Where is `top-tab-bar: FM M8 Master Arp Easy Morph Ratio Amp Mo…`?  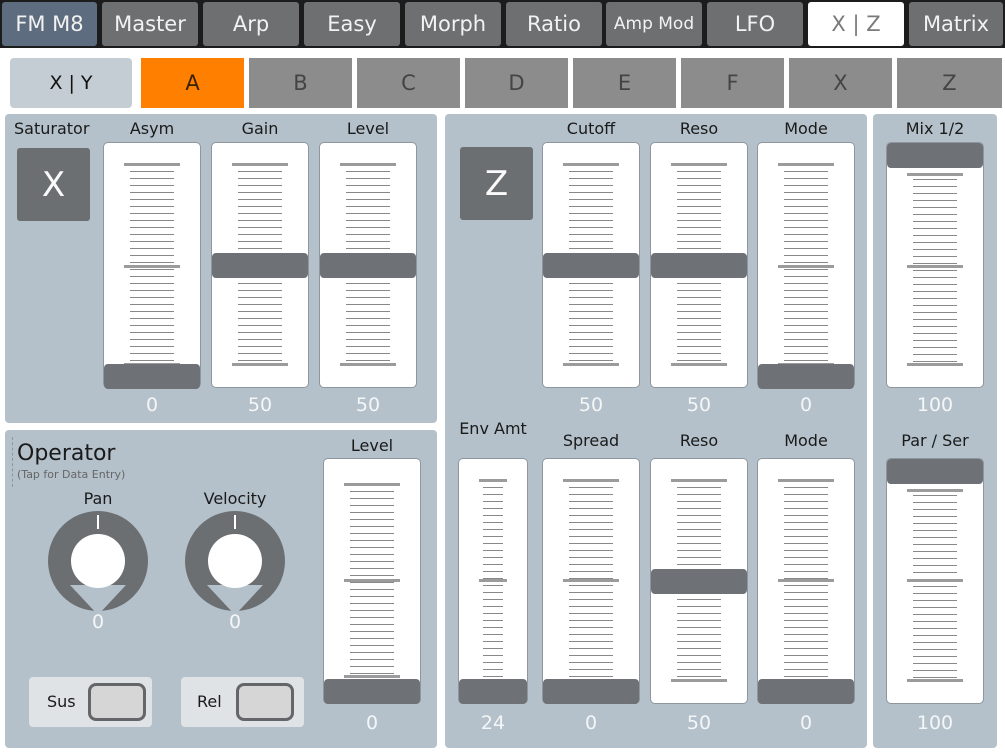 top-tab-bar: FM M8 Master Arp Easy Morph Ratio Amp Mo… is located at coordinates (502, 24).